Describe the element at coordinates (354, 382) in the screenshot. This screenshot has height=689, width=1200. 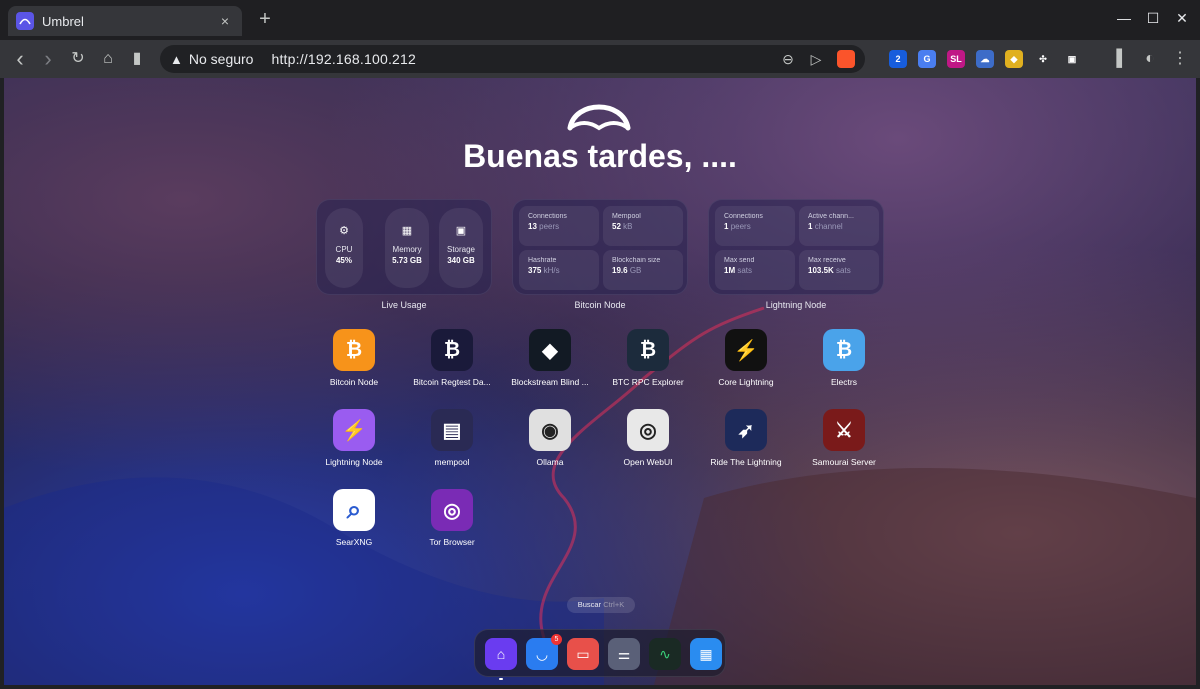
I see `app-label: Bitcoin Node` at that location.